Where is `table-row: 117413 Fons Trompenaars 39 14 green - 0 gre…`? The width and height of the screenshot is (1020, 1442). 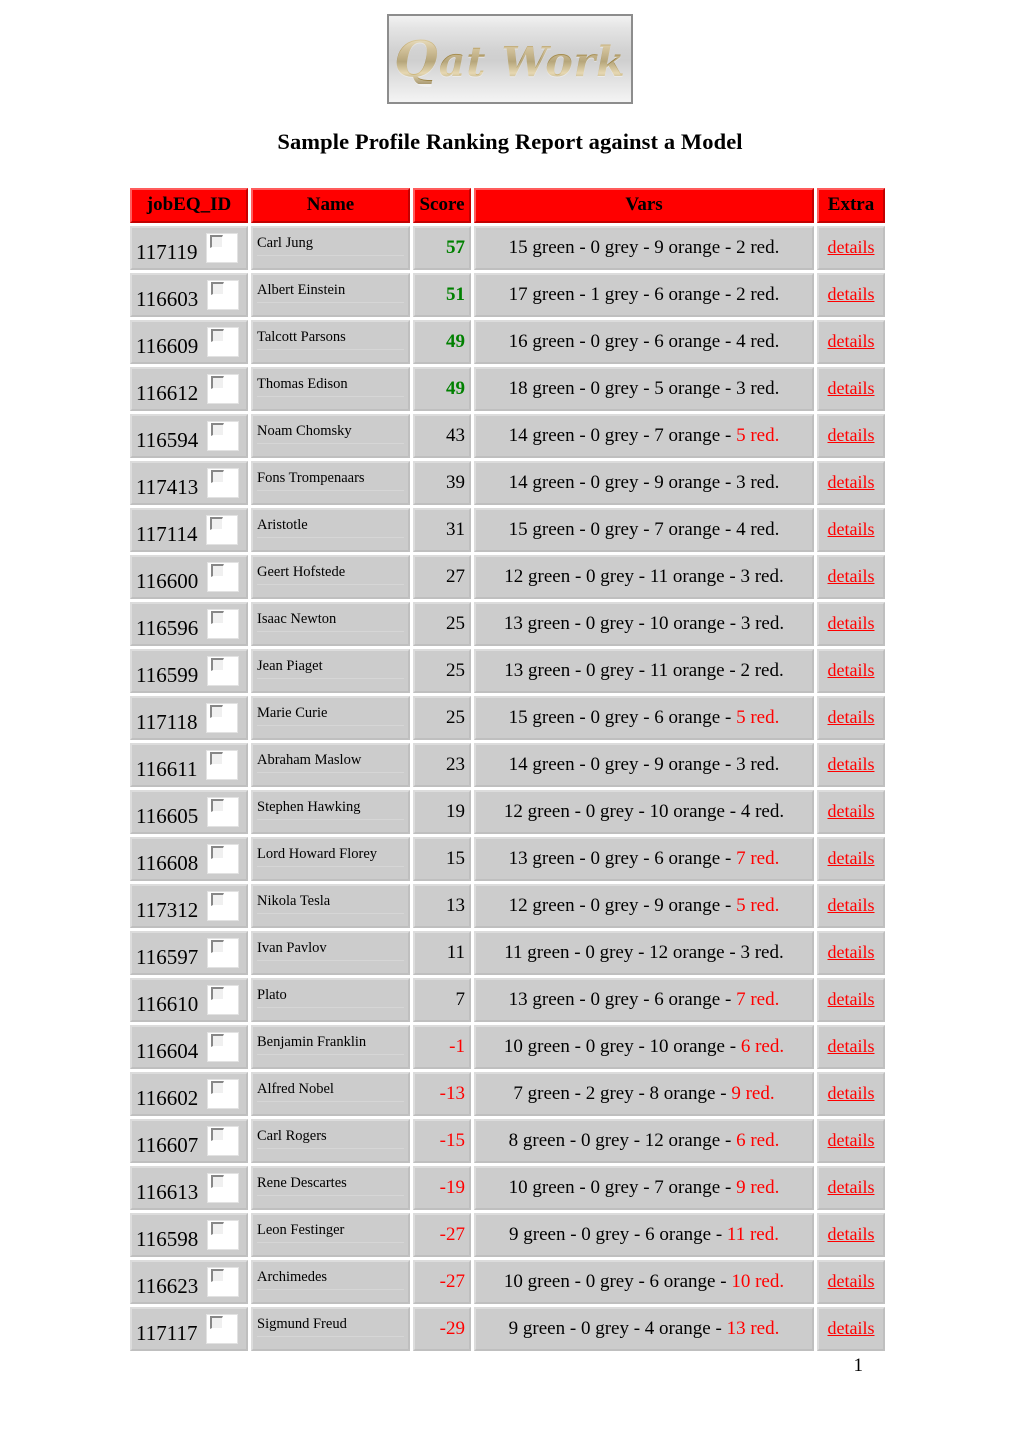 table-row: 117413 Fons Trompenaars 39 14 green - 0 gre… is located at coordinates (507, 482).